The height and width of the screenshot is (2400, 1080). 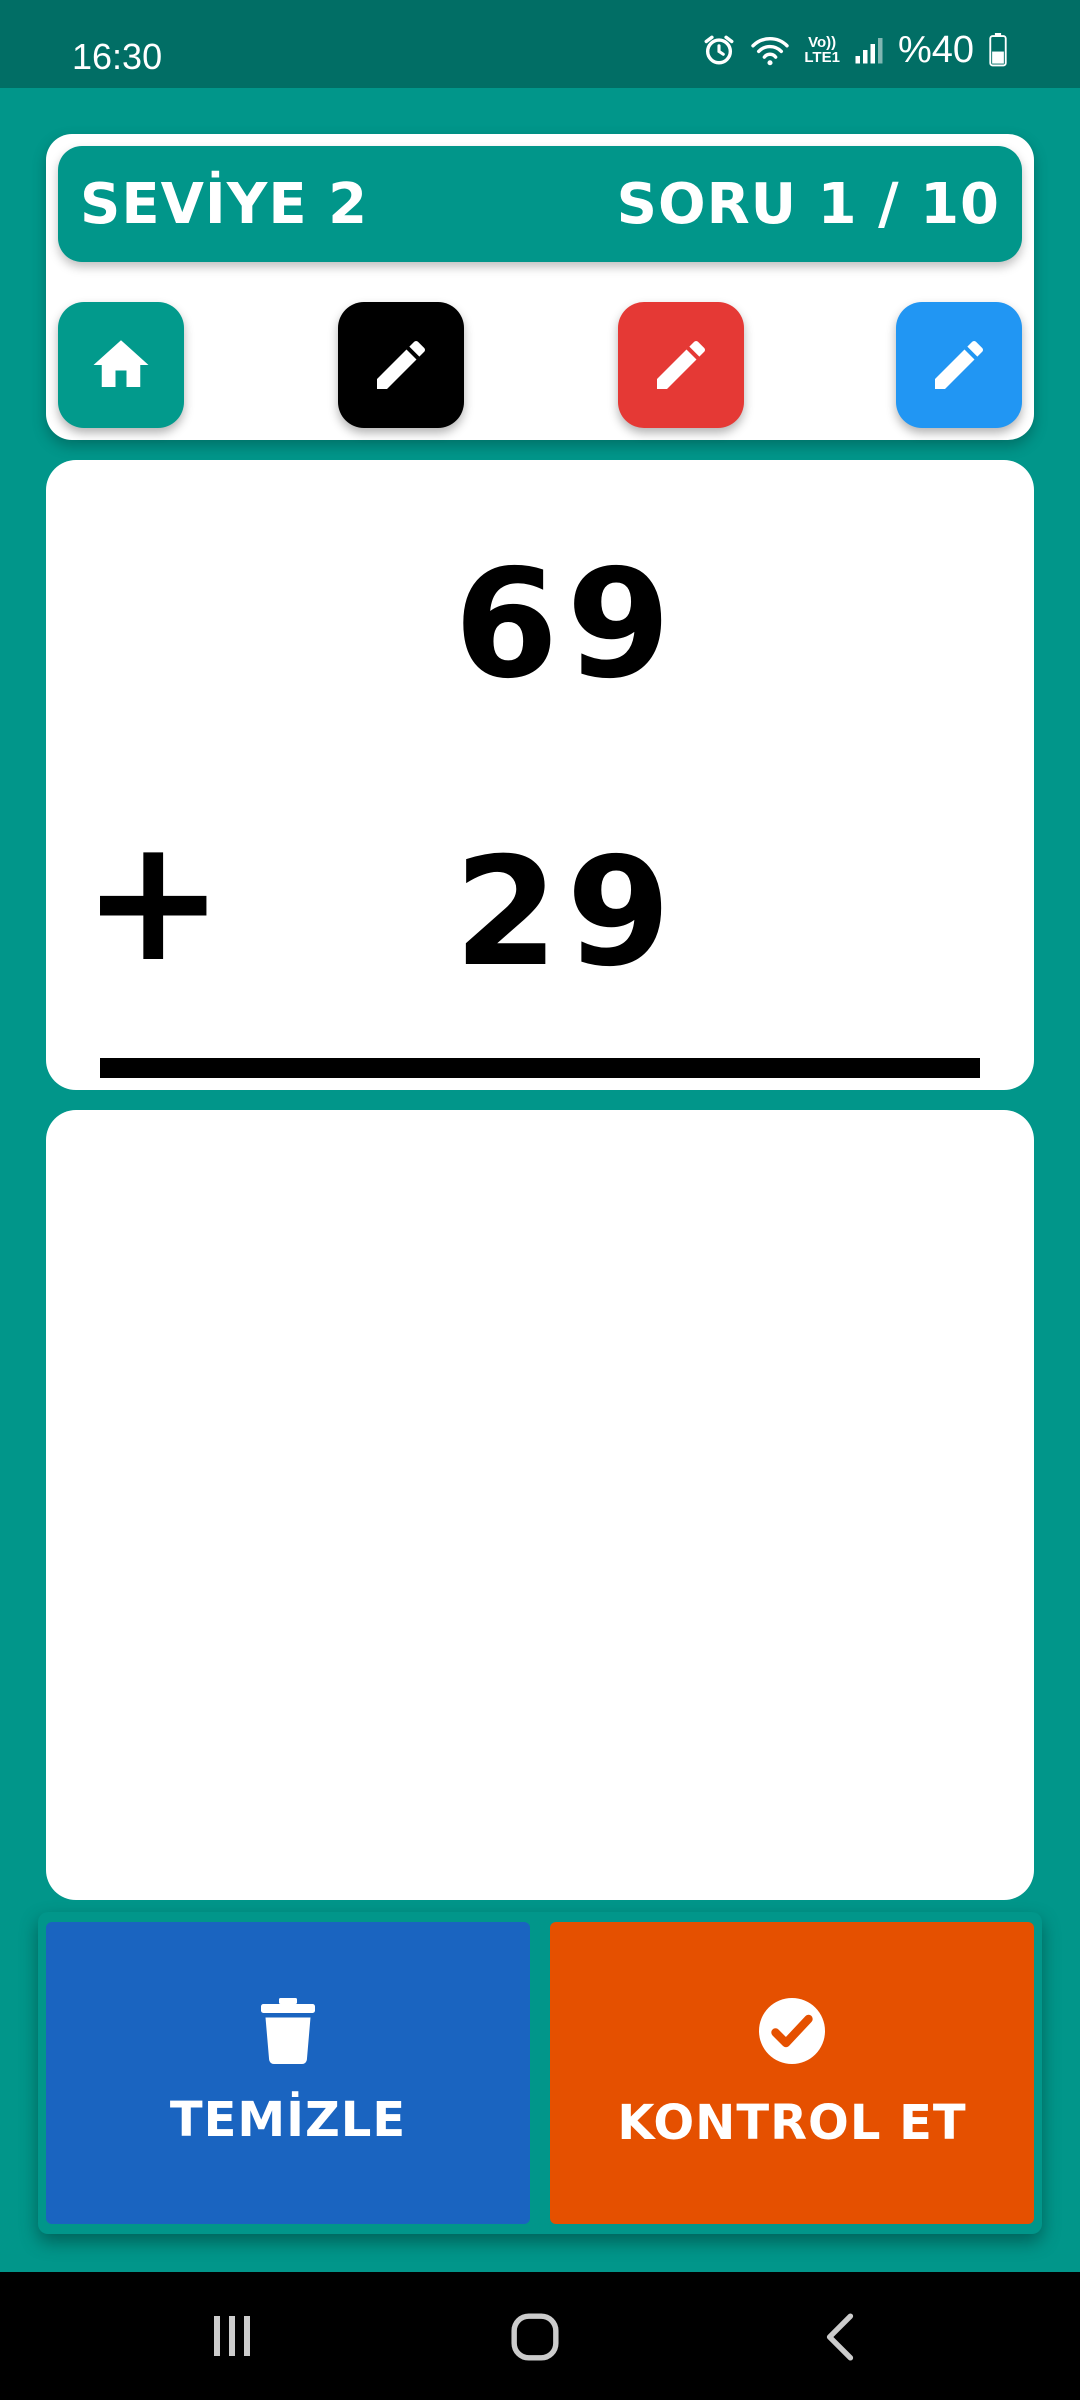 I want to click on top-number: 69, so click(x=566, y=625).